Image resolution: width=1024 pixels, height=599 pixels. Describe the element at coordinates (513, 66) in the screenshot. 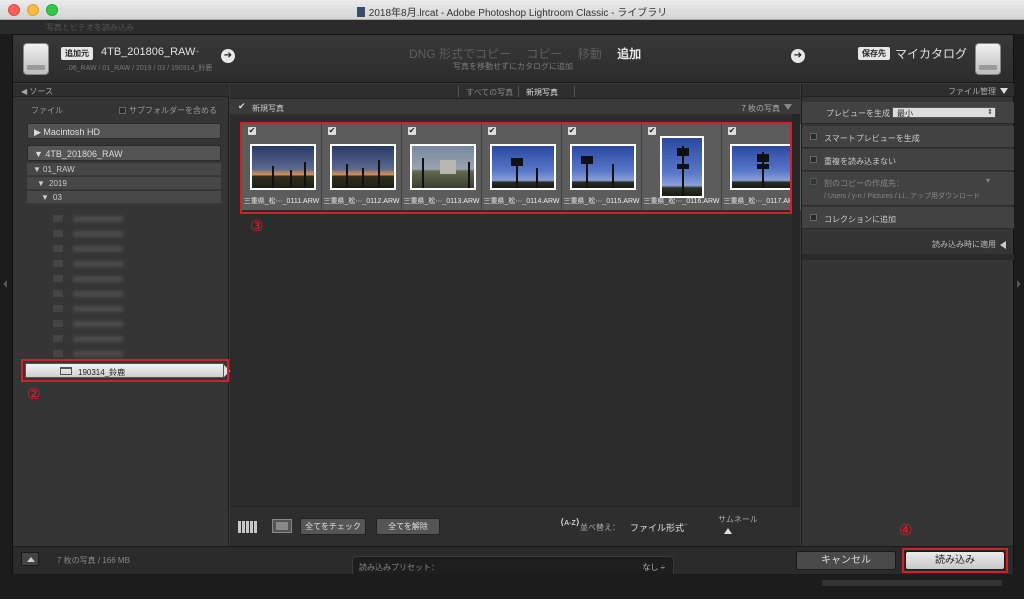

I see `mode-subtitle: 写真を移動せずにカタログに追加` at that location.